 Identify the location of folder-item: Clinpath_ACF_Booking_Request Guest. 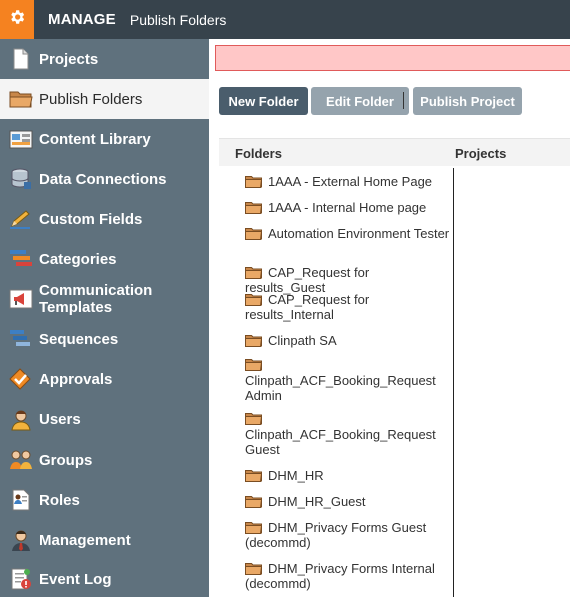
(347, 434).